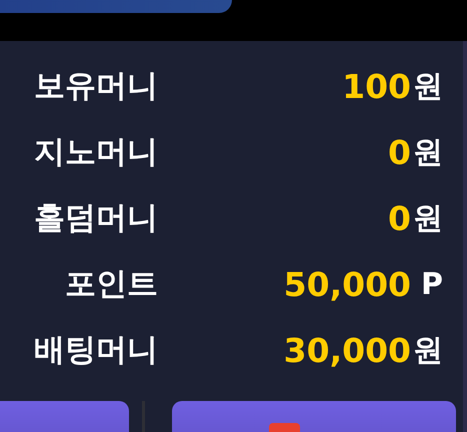 Image resolution: width=467 pixels, height=432 pixels. What do you see at coordinates (111, 284) in the screenshot?
I see `balance-label: 포인트` at bounding box center [111, 284].